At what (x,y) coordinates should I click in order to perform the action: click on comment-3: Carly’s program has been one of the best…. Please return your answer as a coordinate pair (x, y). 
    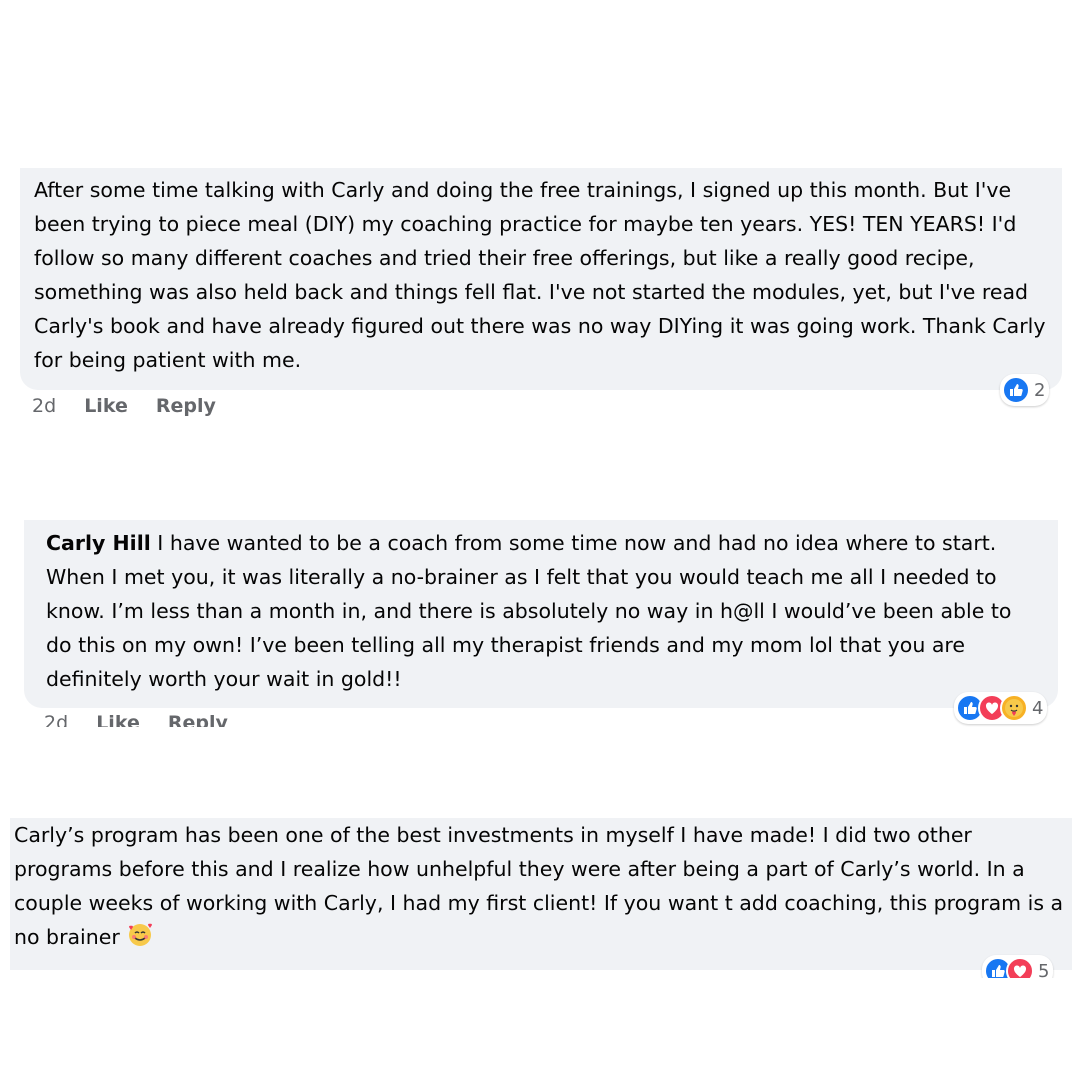
    Looking at the image, I should click on (545, 898).